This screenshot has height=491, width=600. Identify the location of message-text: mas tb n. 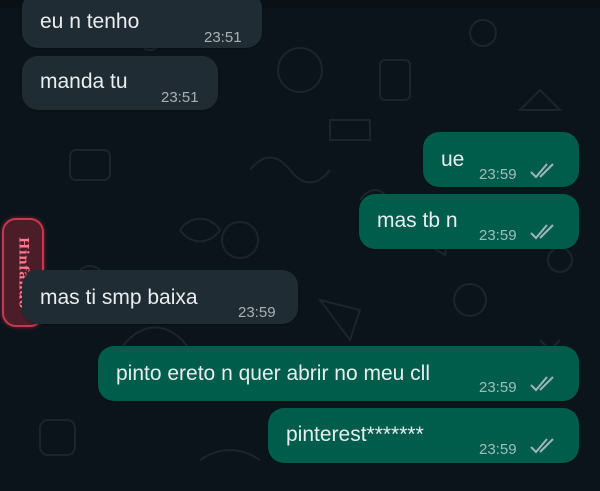
(417, 220).